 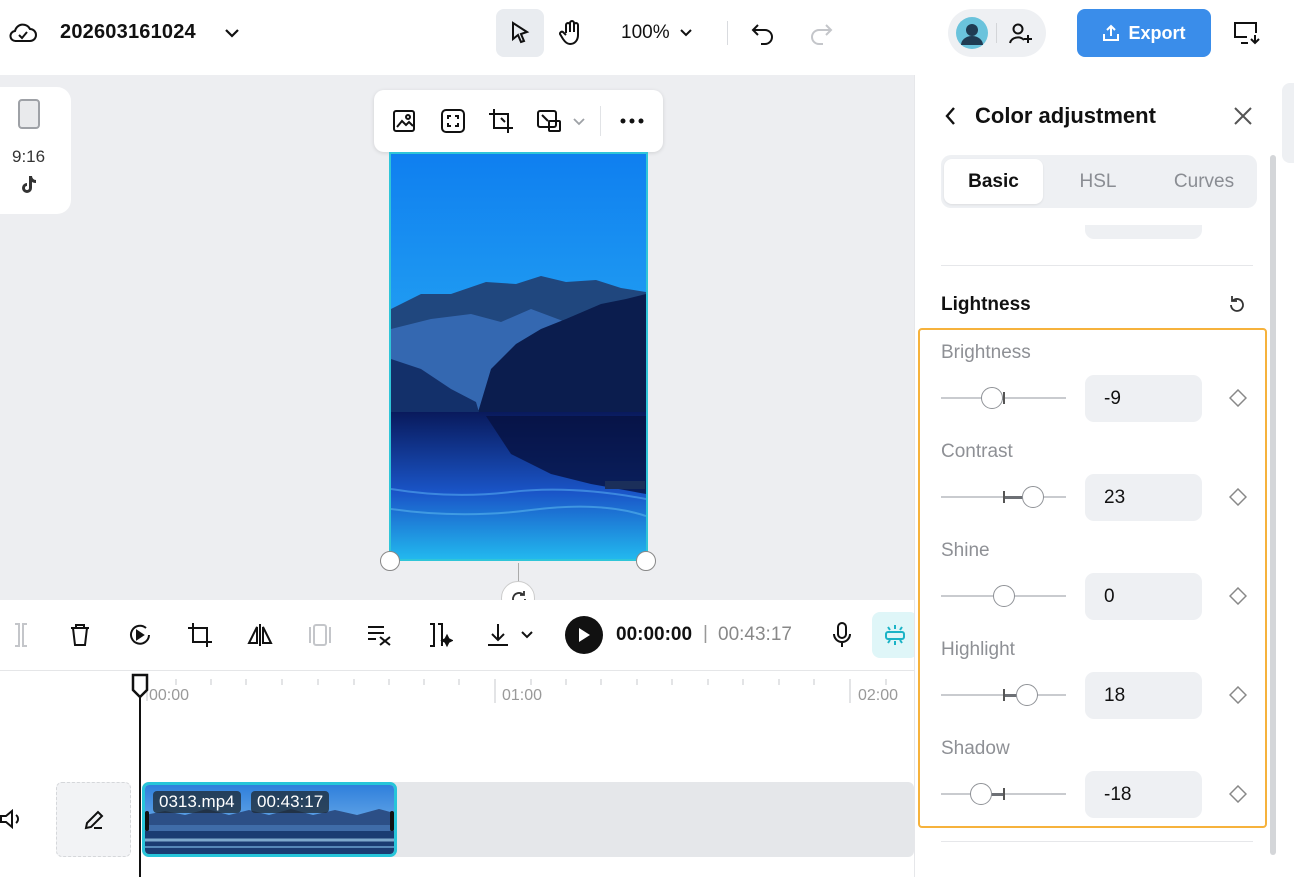 I want to click on reset-icon, so click(x=1237, y=305).